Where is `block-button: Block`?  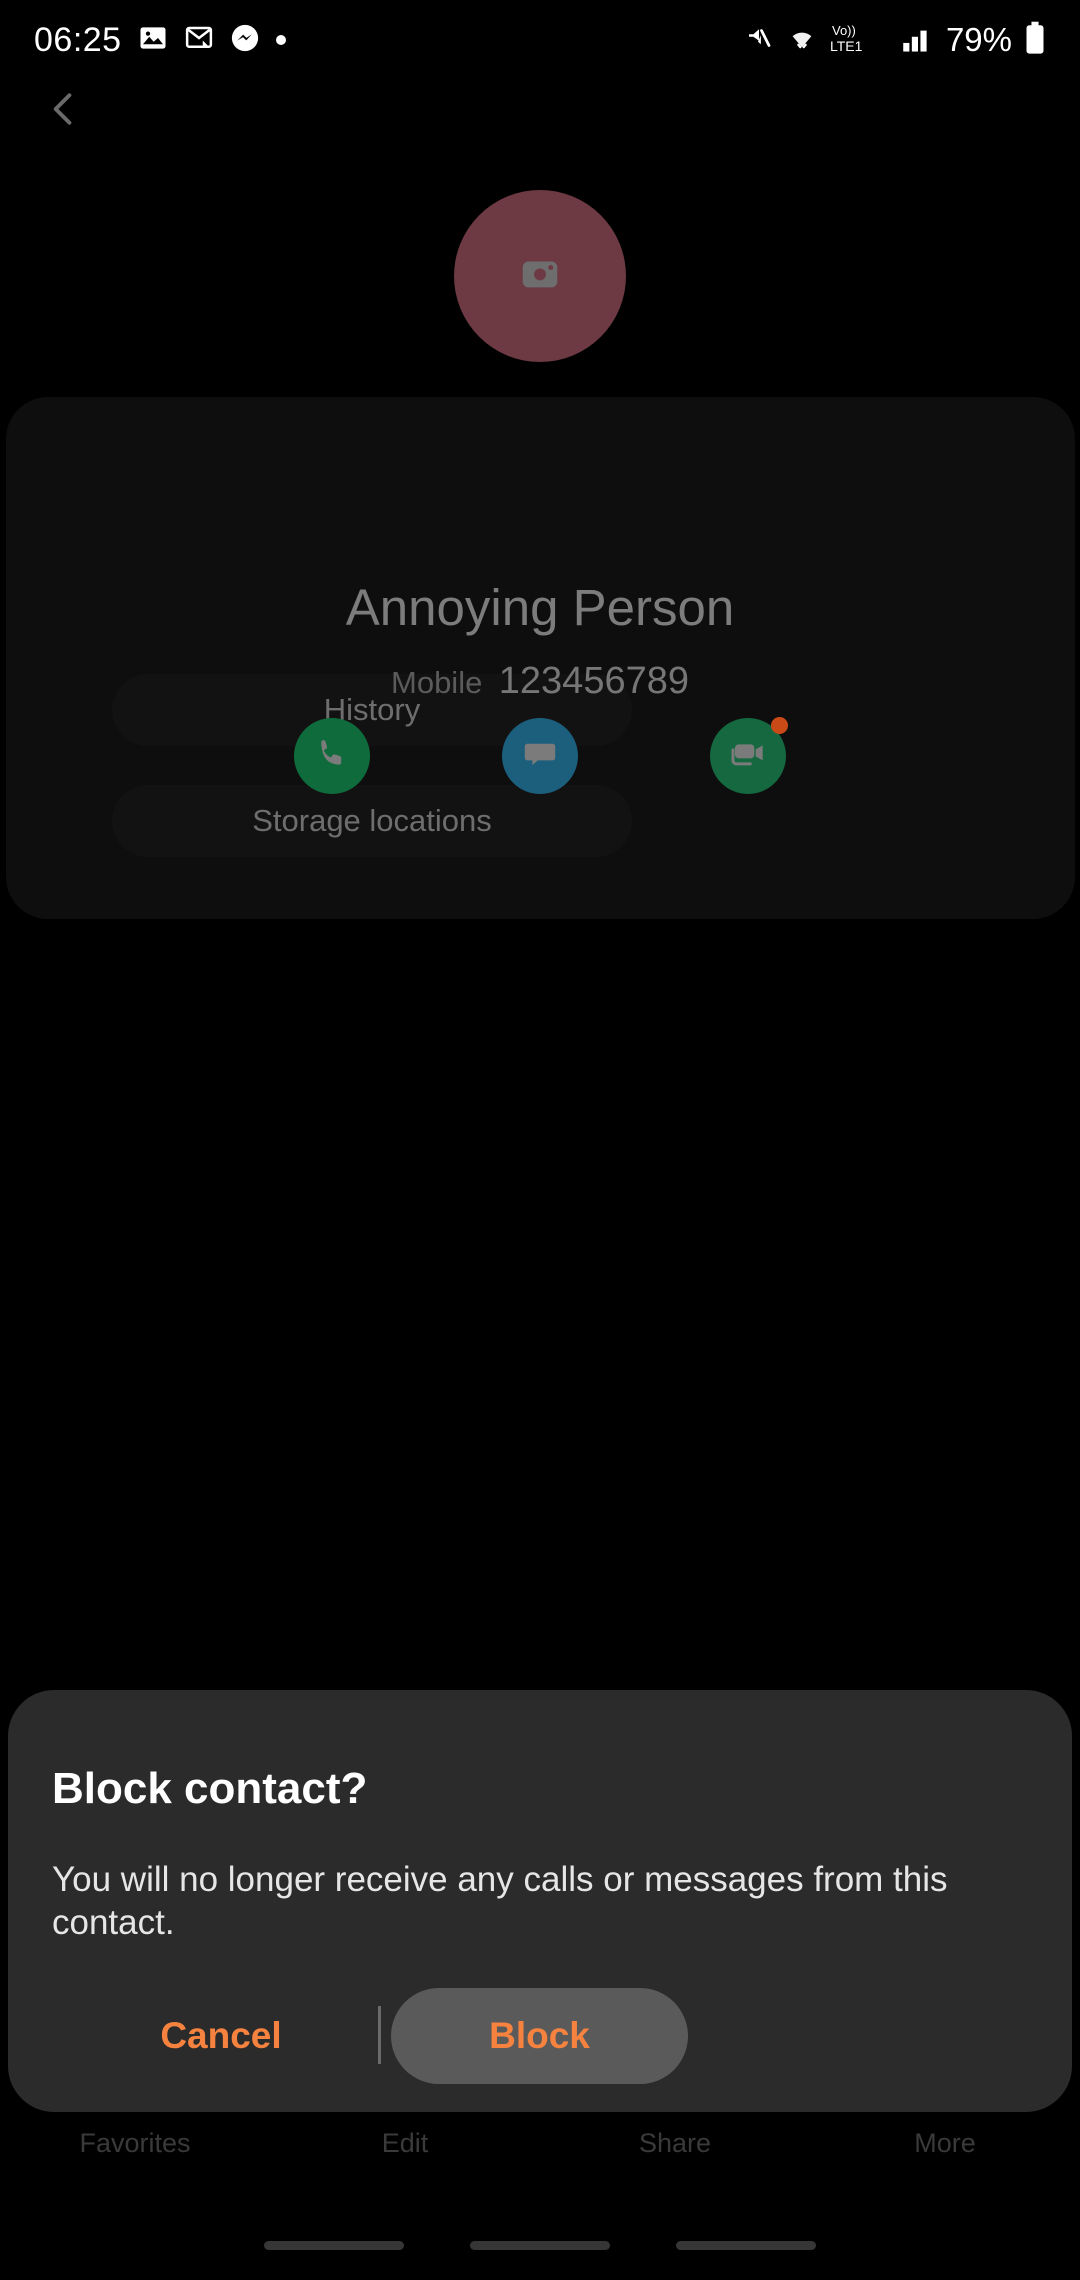 block-button: Block is located at coordinates (539, 2036).